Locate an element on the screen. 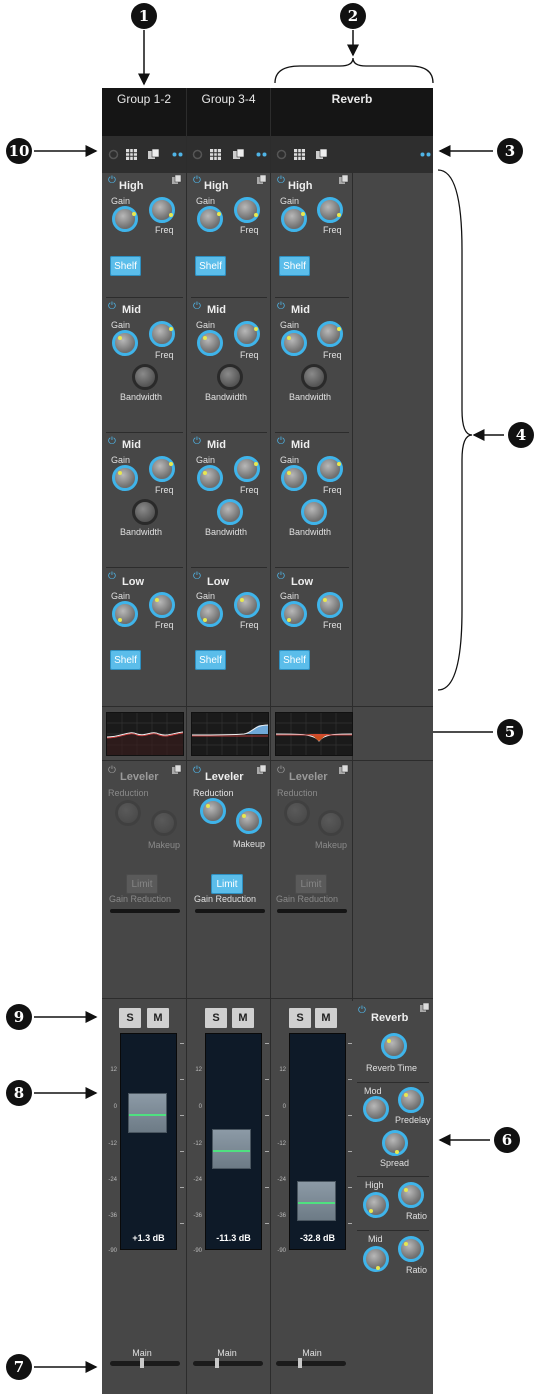 The image size is (537, 1394). high-knob is located at coordinates (376, 1205).